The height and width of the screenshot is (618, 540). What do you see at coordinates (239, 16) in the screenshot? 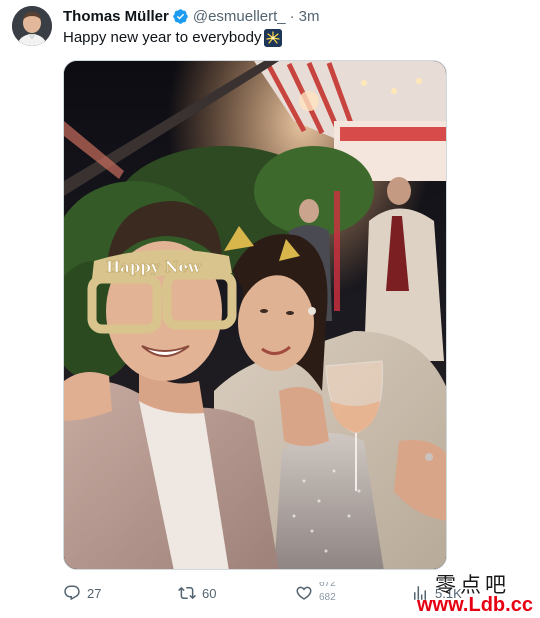
I see `author-handle: @esmuellert_` at bounding box center [239, 16].